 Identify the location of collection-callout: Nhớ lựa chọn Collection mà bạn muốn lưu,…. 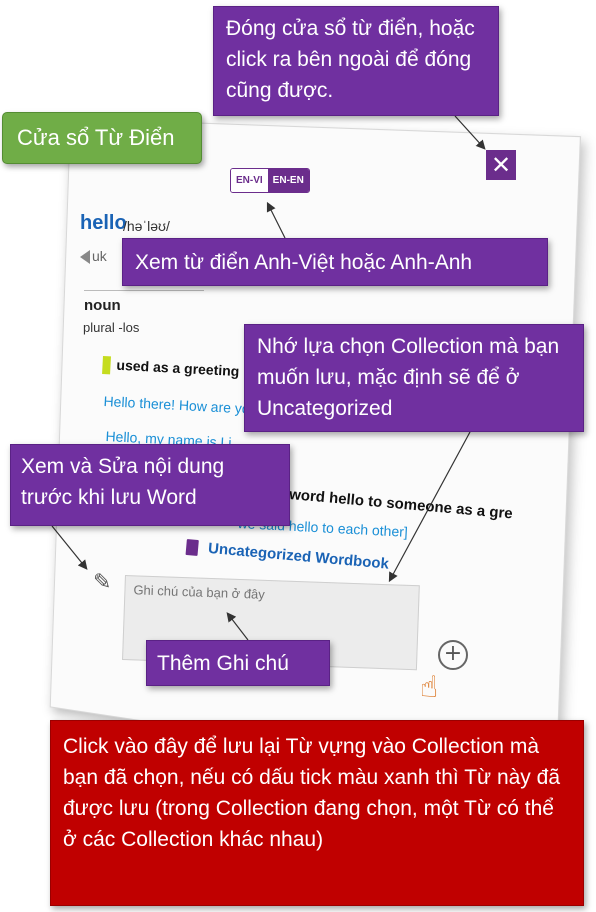
(414, 378).